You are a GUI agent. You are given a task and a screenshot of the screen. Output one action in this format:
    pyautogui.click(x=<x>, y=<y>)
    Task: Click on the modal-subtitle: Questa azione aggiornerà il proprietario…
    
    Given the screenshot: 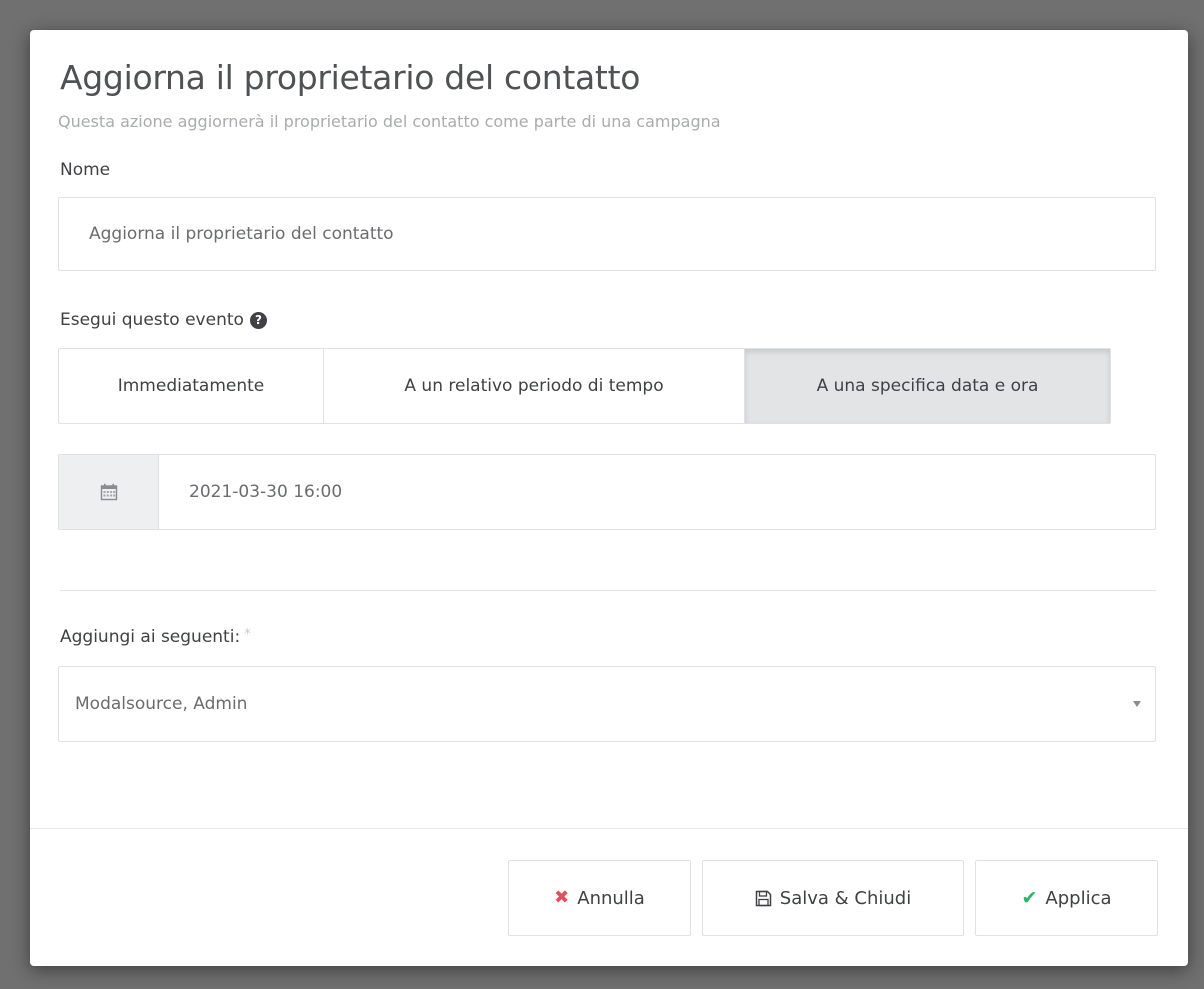 What is the action you would take?
    pyautogui.click(x=389, y=121)
    